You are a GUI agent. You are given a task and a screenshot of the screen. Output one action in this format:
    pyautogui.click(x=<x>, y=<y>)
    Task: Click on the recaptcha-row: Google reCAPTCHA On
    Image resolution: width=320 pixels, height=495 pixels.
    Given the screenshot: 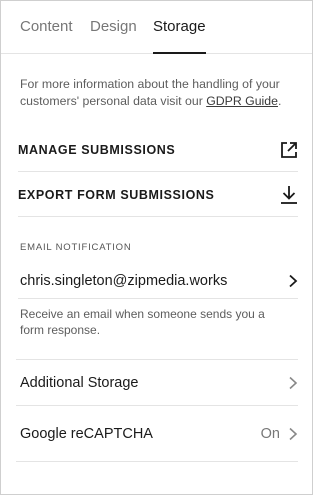 What is the action you would take?
    pyautogui.click(x=158, y=434)
    